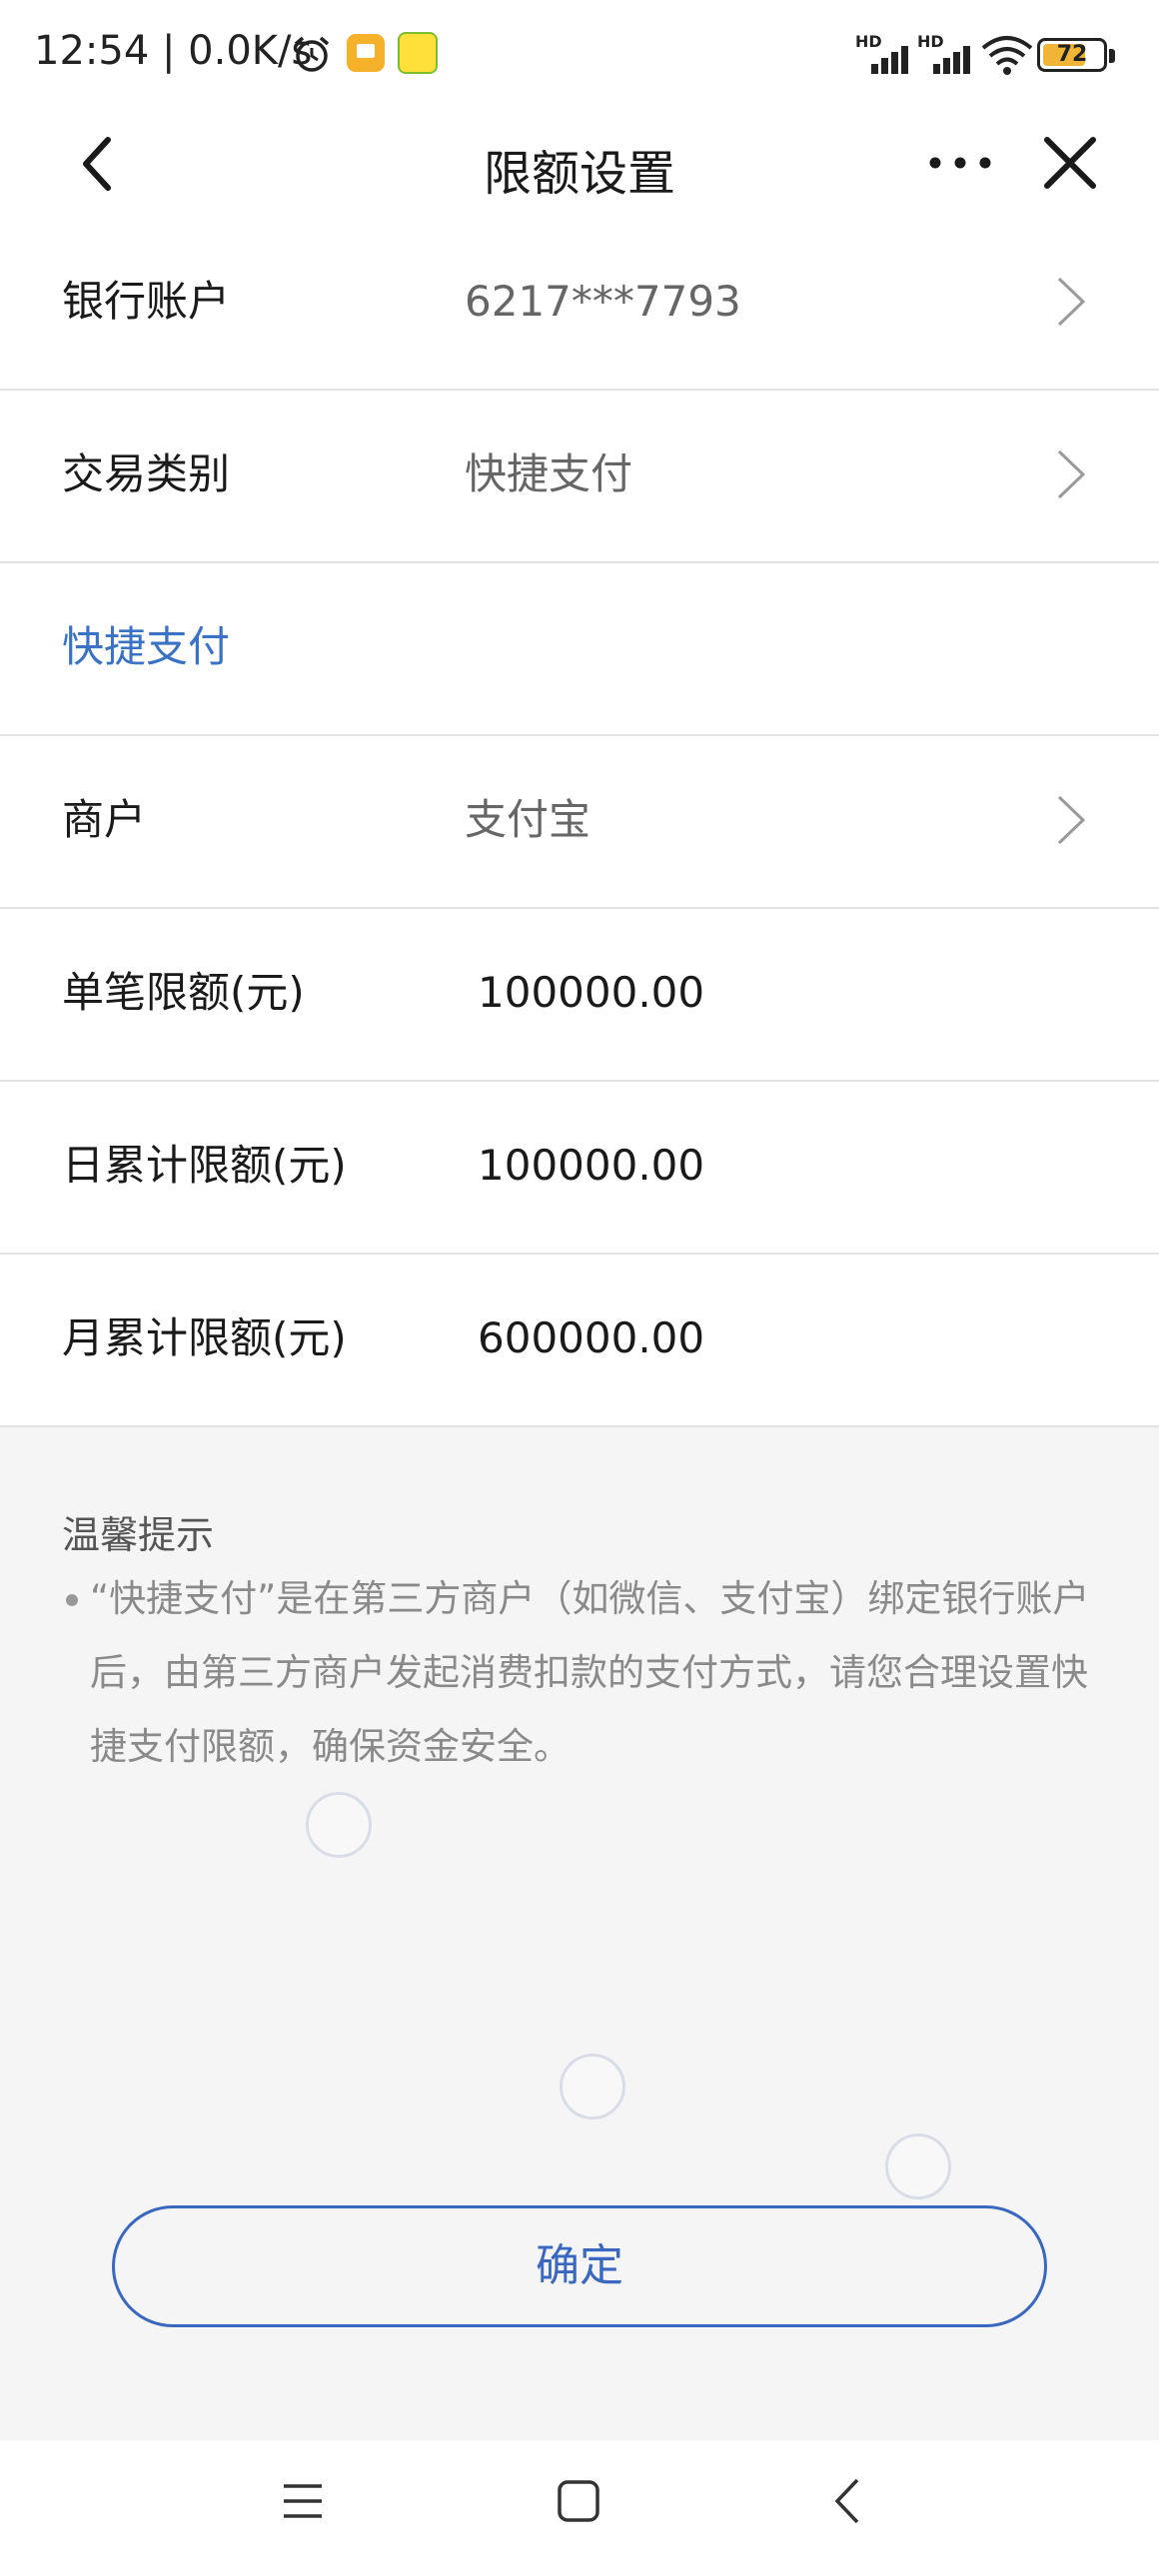 This screenshot has width=1159, height=2576. Describe the element at coordinates (1112, 56) in the screenshot. I see `battery-tip` at that location.